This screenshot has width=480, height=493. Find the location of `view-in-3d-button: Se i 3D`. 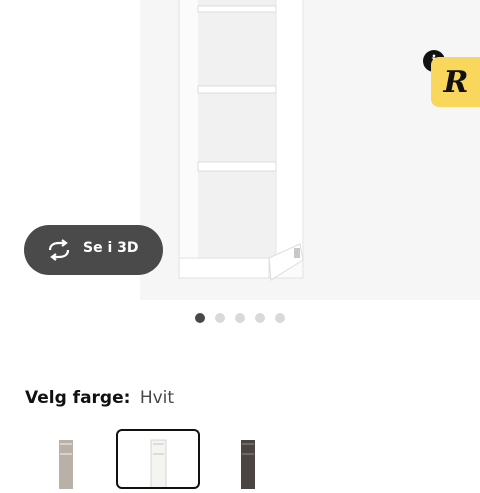

view-in-3d-button: Se i 3D is located at coordinates (93, 250).